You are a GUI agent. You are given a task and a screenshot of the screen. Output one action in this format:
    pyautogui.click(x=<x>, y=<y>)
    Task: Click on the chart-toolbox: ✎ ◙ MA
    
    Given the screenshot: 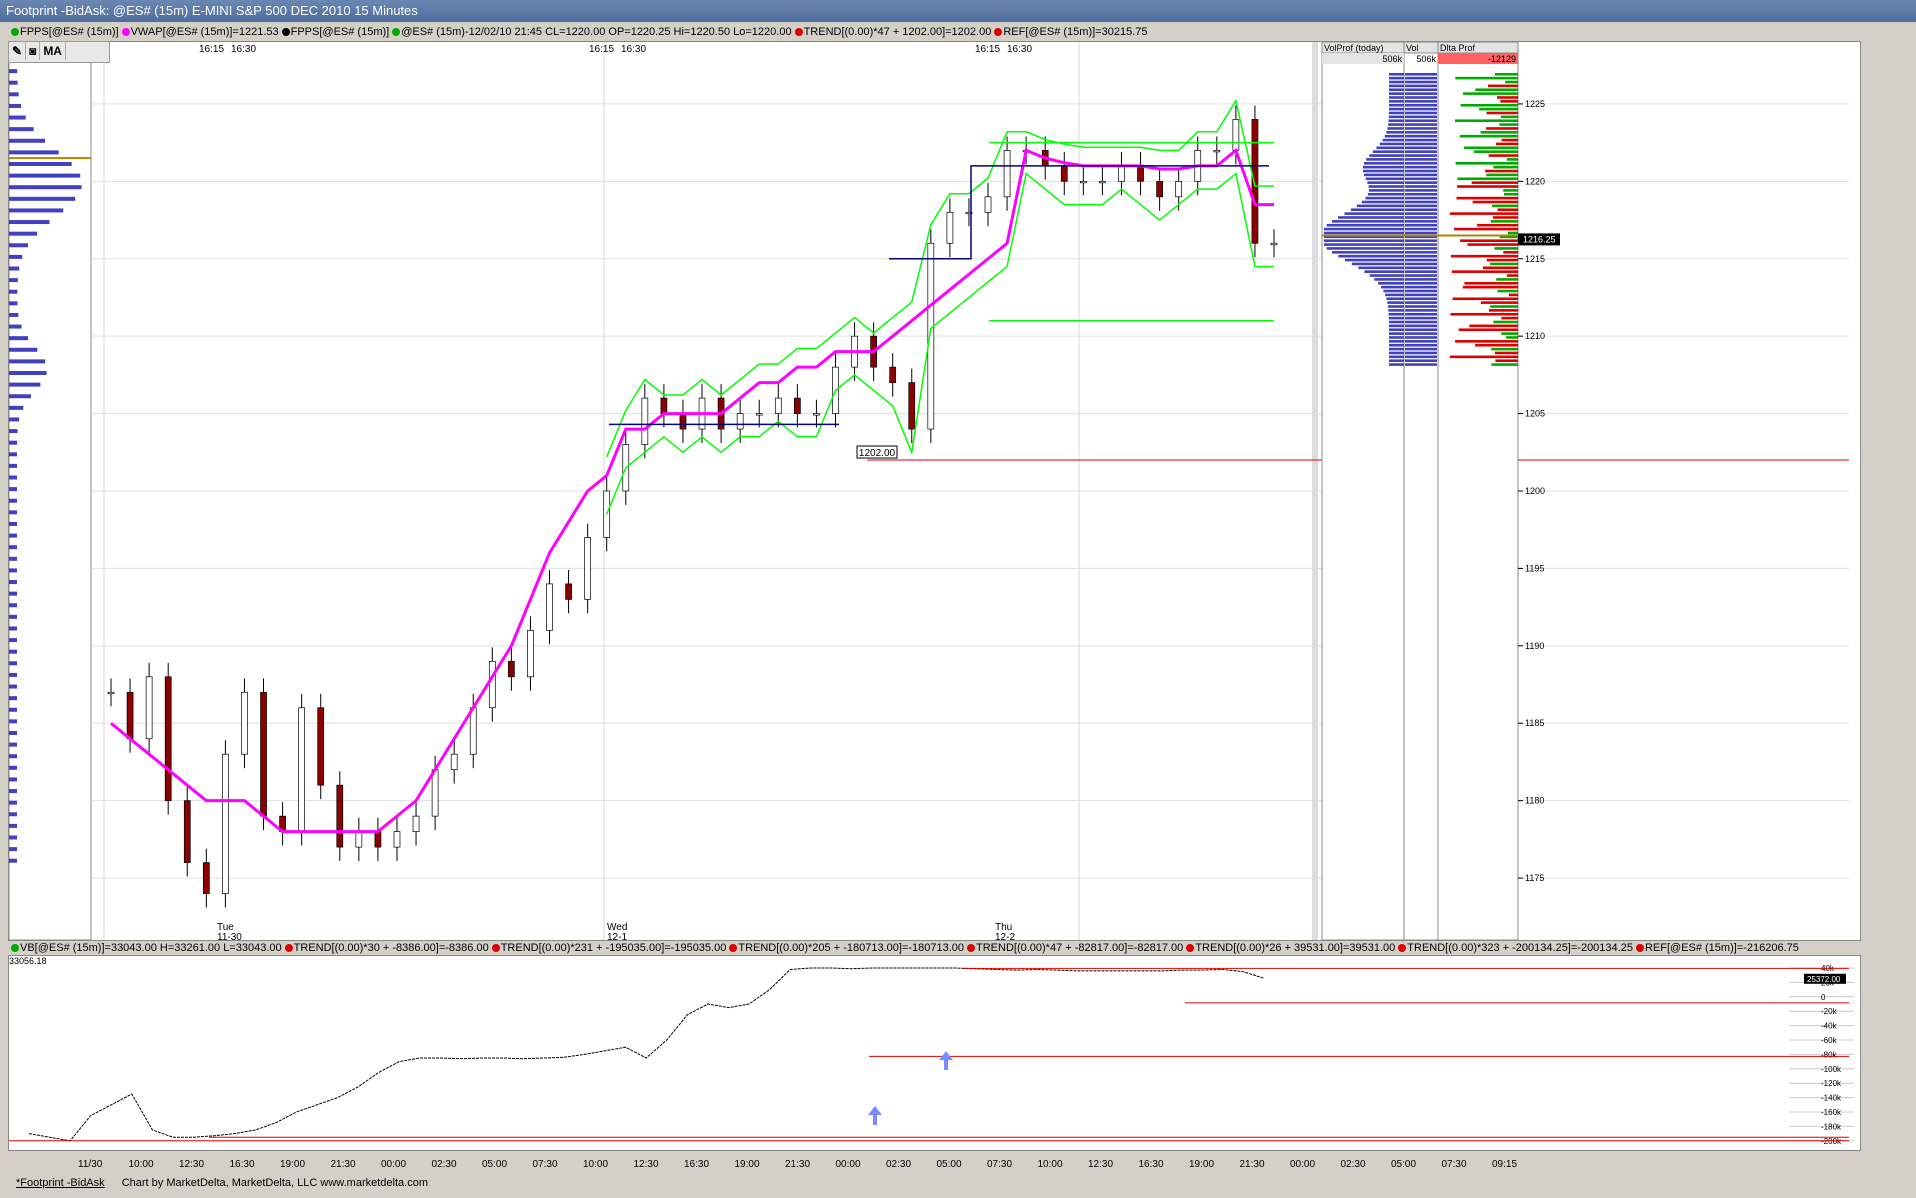 What is the action you would take?
    pyautogui.click(x=59, y=52)
    